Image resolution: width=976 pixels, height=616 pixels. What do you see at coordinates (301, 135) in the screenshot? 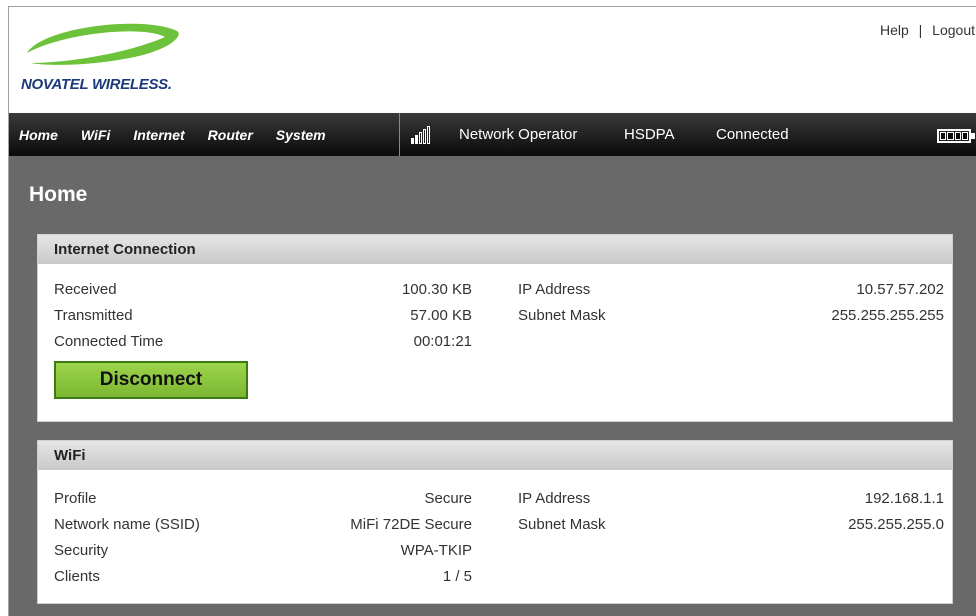
I see `nav-system: System` at bounding box center [301, 135].